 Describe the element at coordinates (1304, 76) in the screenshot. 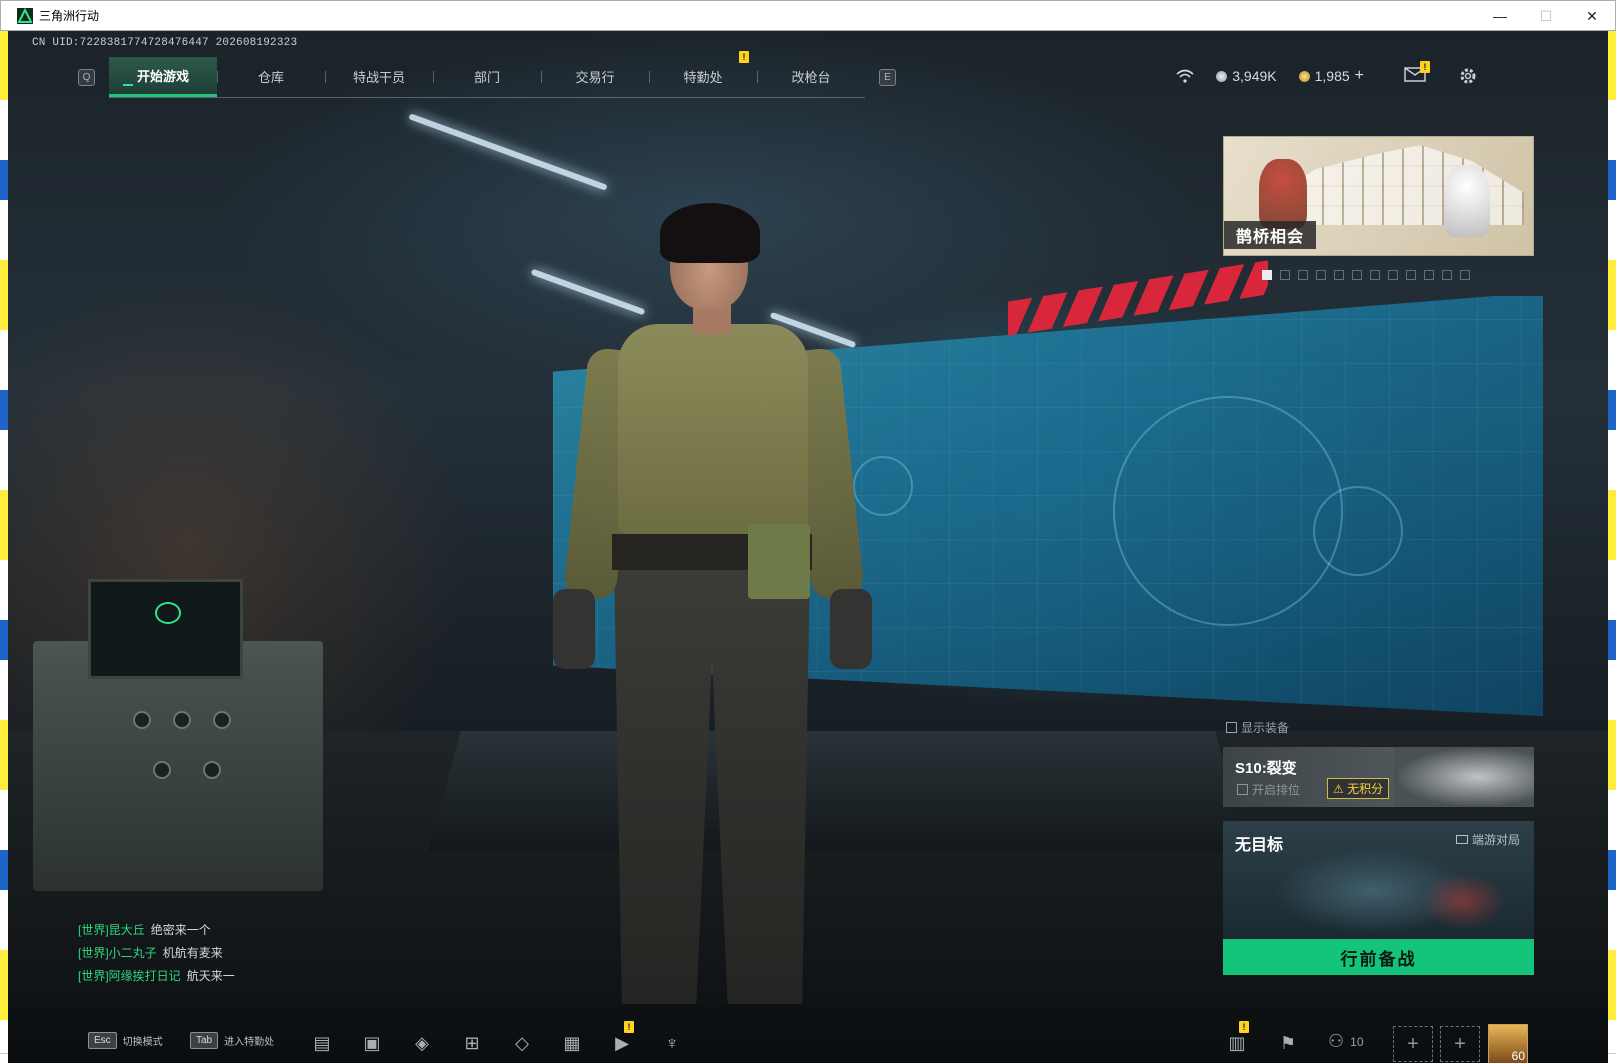

I see `gold-coin-icon` at that location.